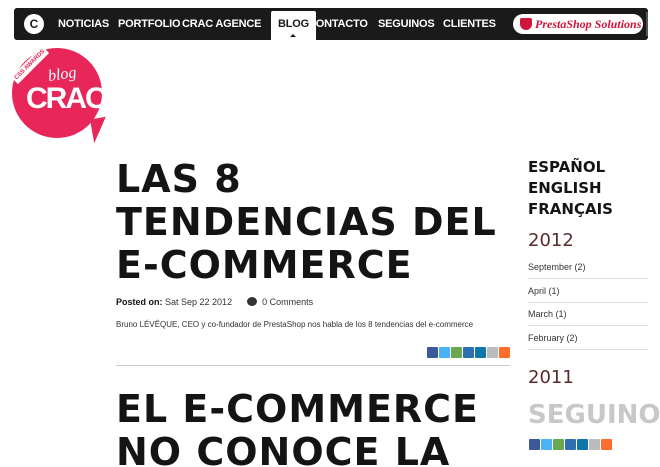 This screenshot has height=467, width=660. What do you see at coordinates (34, 24) in the screenshot?
I see `crac-logo-icon: C` at bounding box center [34, 24].